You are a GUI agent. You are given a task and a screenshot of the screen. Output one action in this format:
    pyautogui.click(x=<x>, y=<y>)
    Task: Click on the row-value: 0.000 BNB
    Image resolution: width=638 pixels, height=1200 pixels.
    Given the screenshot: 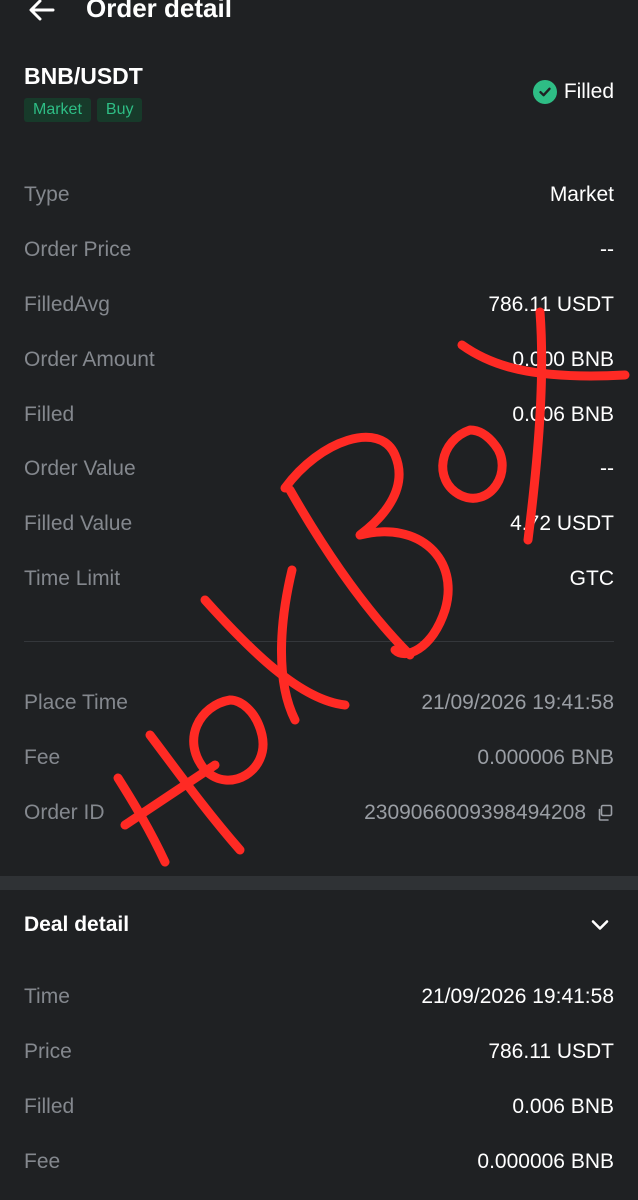 What is the action you would take?
    pyautogui.click(x=563, y=359)
    